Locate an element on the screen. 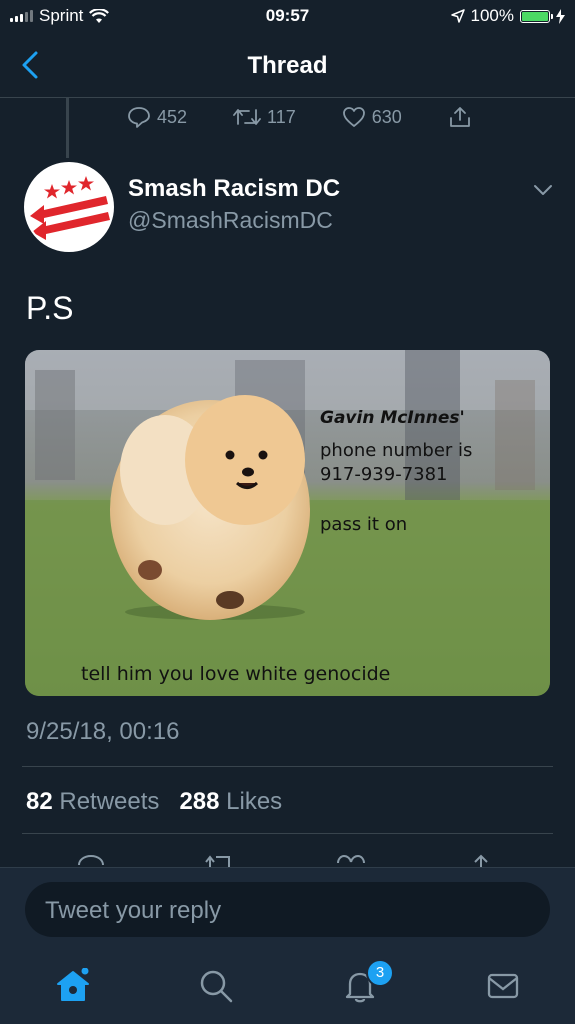 This screenshot has width=575, height=1024. share-button is located at coordinates (460, 117).